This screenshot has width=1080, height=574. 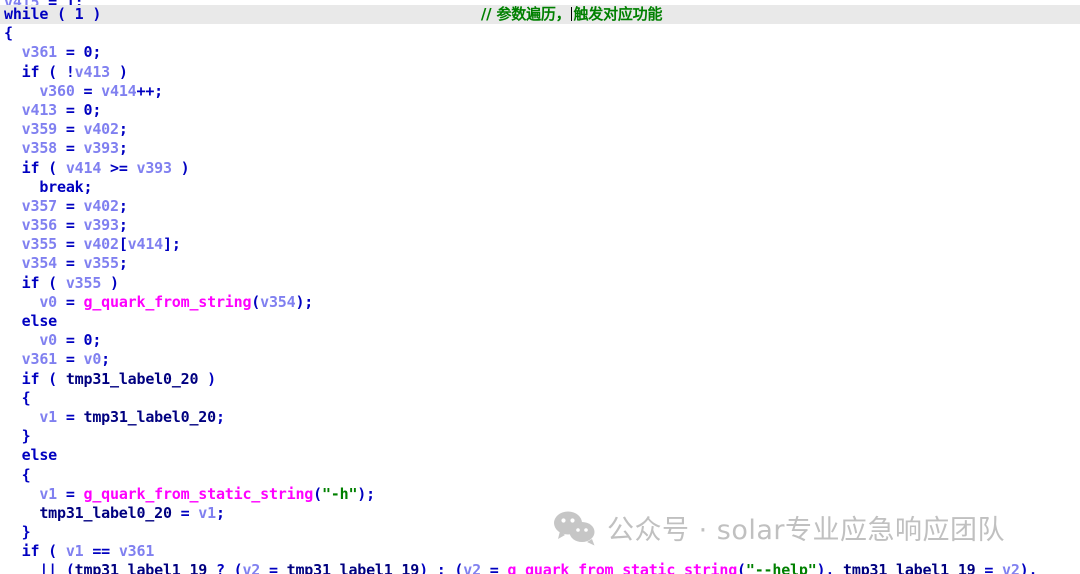 I want to click on code-line: v361 = v0;, so click(x=540, y=359).